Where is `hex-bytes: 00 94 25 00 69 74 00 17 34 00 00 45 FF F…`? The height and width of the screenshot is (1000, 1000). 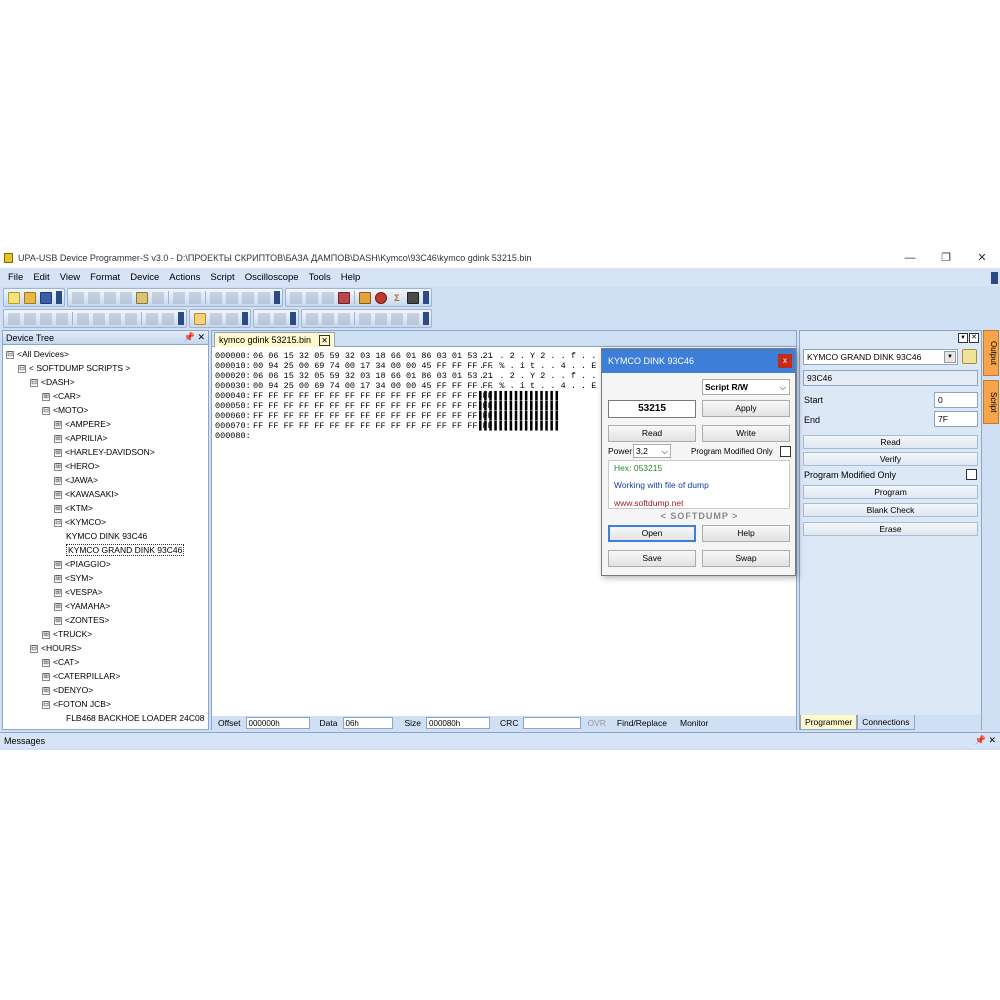 hex-bytes: 00 94 25 00 69 74 00 17 34 00 00 45 FF F… is located at coordinates (373, 366).